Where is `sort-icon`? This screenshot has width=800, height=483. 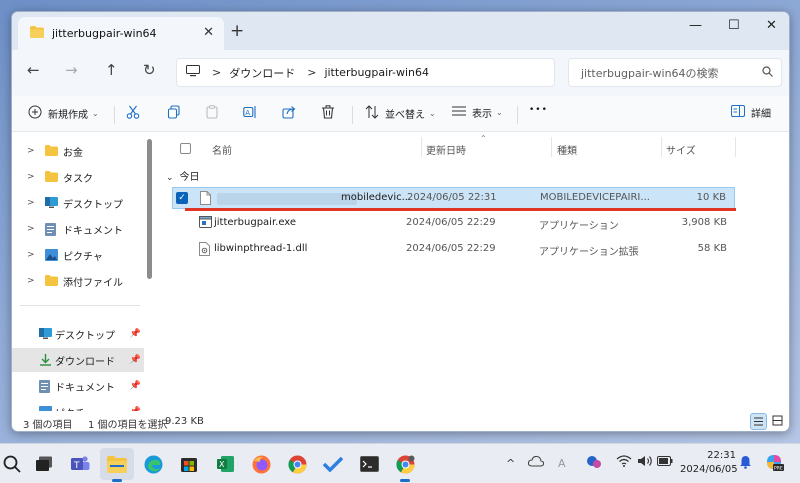
sort-icon is located at coordinates (372, 113).